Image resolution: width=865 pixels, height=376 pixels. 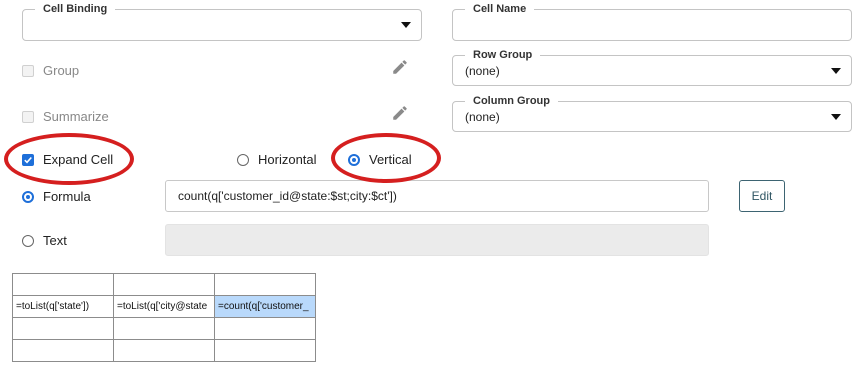 I want to click on summarize-checkbox-row: Summarize, so click(x=65, y=116).